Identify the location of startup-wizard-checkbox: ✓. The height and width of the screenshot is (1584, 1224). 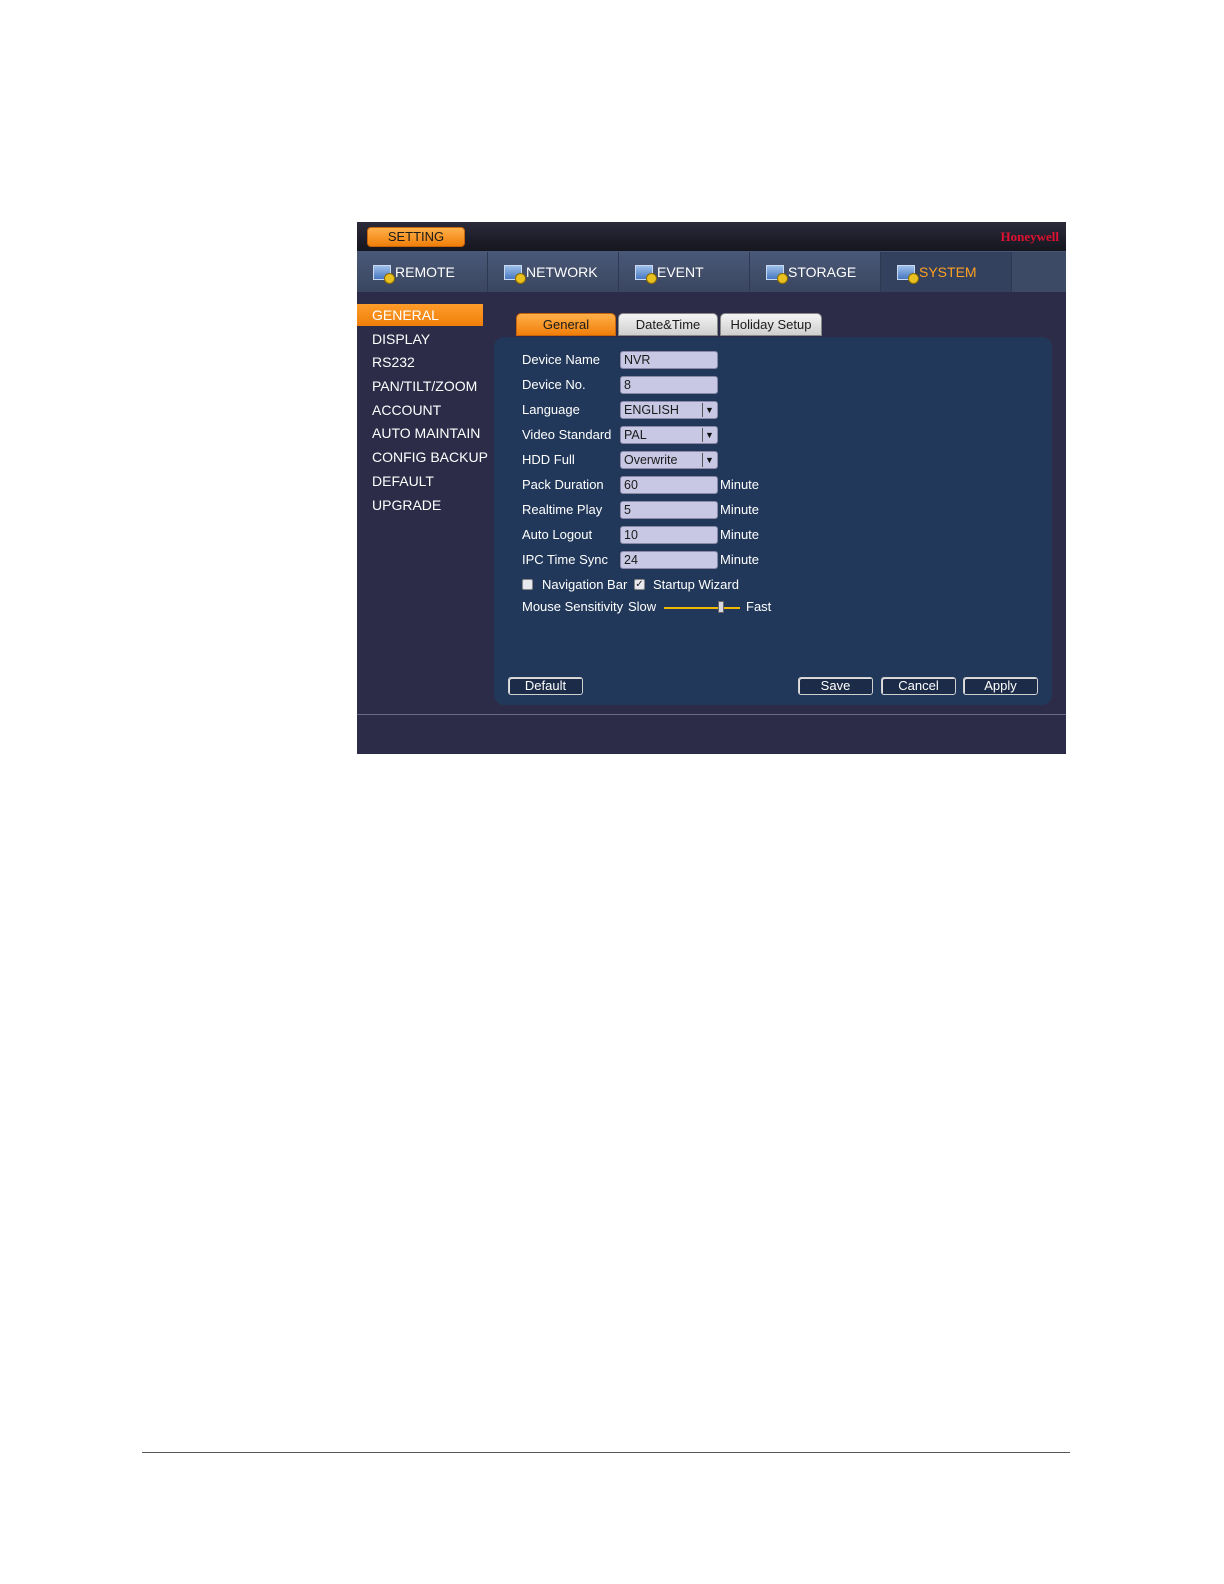
(639, 584).